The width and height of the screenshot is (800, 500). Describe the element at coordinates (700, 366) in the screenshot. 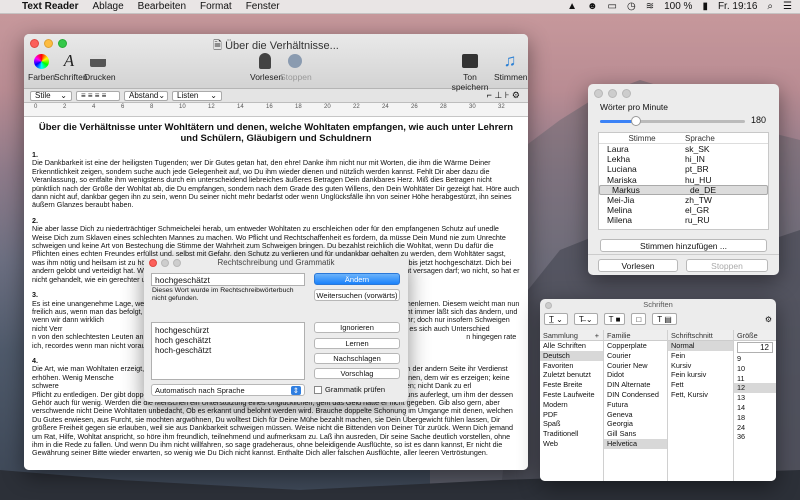

I see `typeface-item: Kursiv` at that location.